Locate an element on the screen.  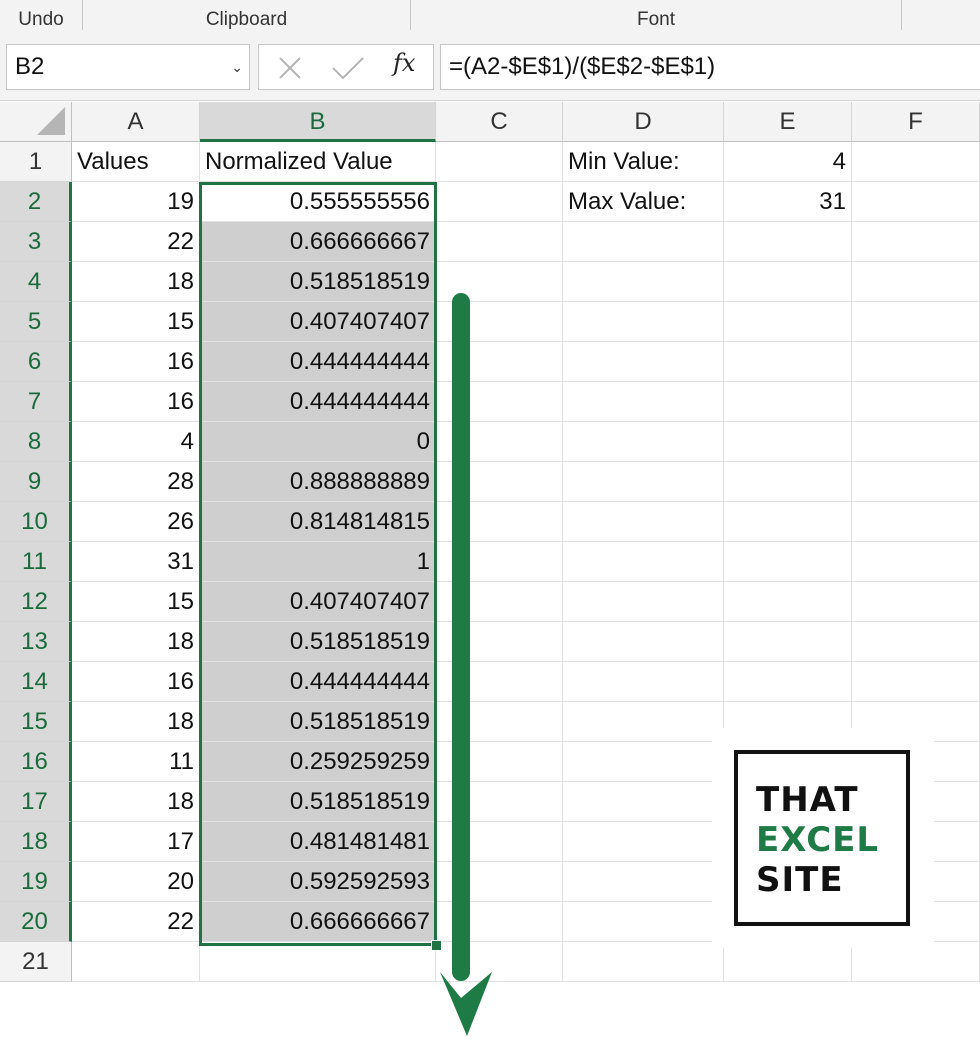
cell-d18 is located at coordinates (643, 842).